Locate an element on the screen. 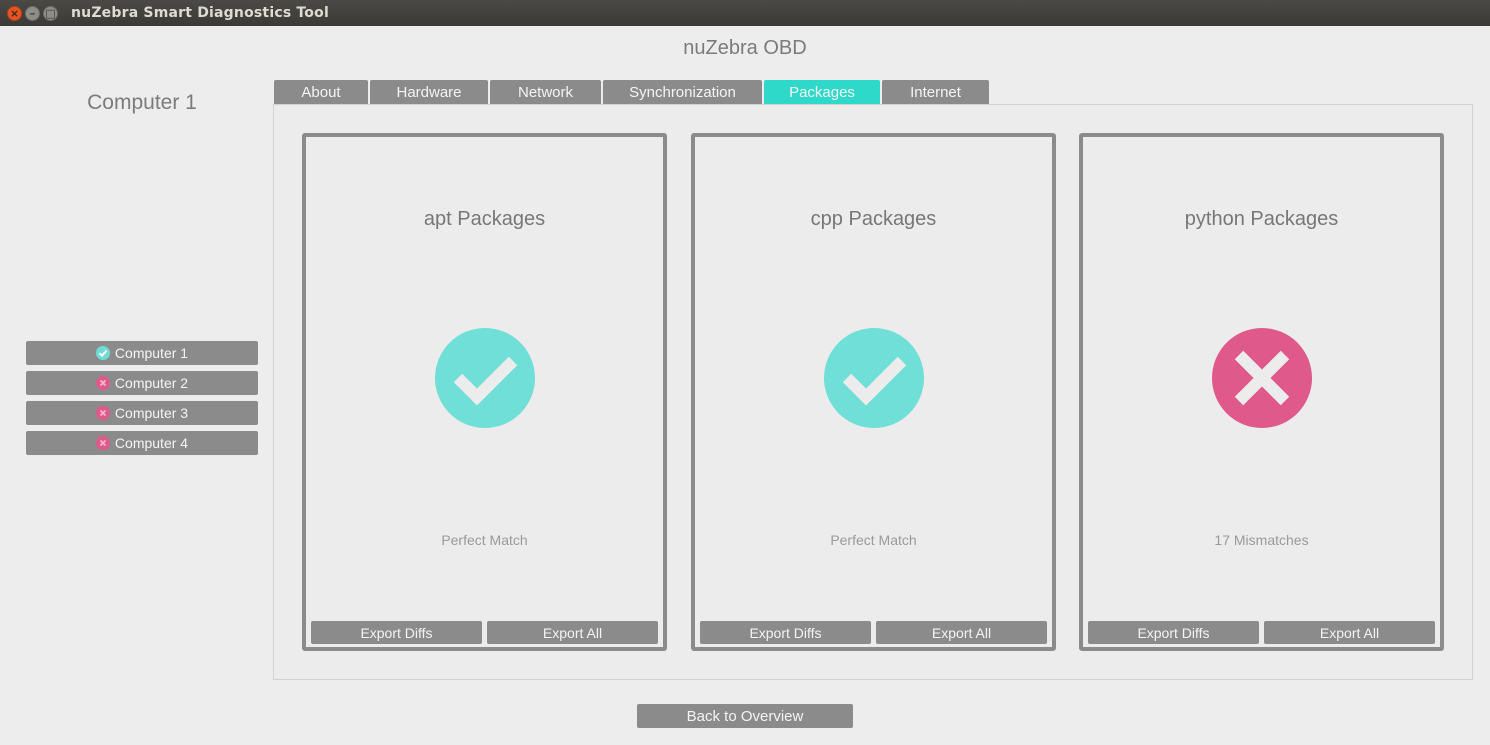  computer-item-1: Computer 1 is located at coordinates (142, 353).